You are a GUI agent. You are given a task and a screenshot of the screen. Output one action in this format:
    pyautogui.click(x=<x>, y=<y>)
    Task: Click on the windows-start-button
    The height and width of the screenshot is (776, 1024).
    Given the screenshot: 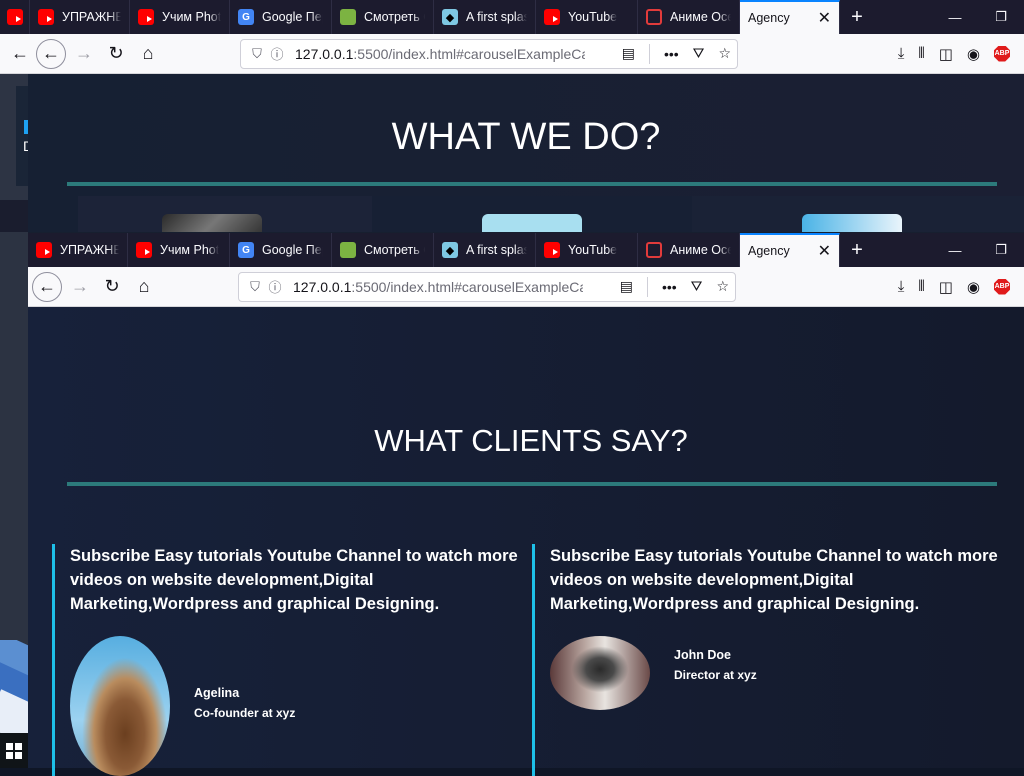 What is the action you would take?
    pyautogui.click(x=14, y=750)
    